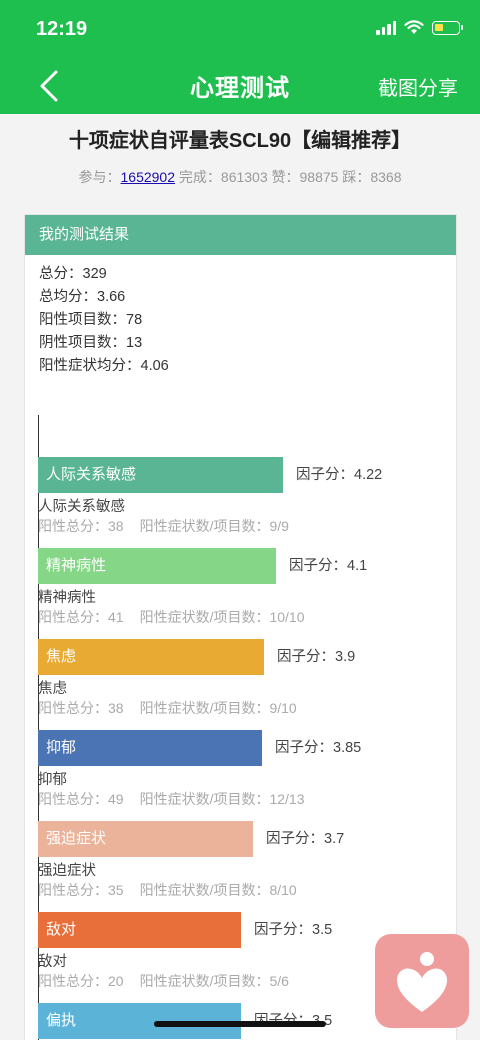  What do you see at coordinates (316, 657) in the screenshot?
I see `factor-score: 因子分：3.9` at bounding box center [316, 657].